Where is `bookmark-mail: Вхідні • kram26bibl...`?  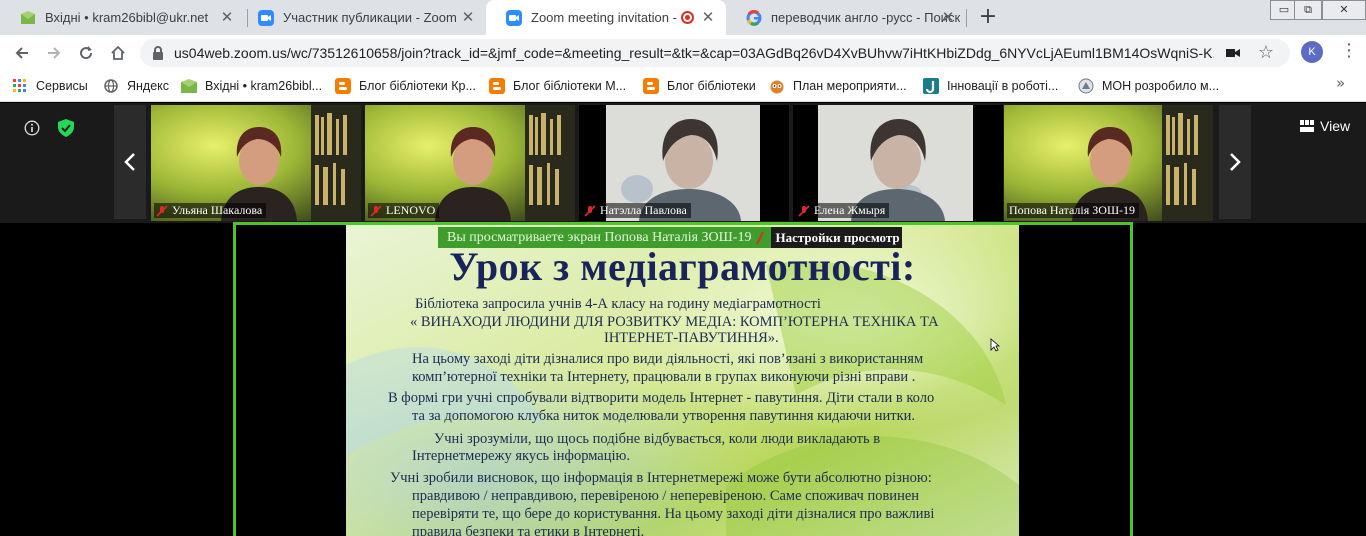
bookmark-mail: Вхідні • kram26bibl... is located at coordinates (251, 86).